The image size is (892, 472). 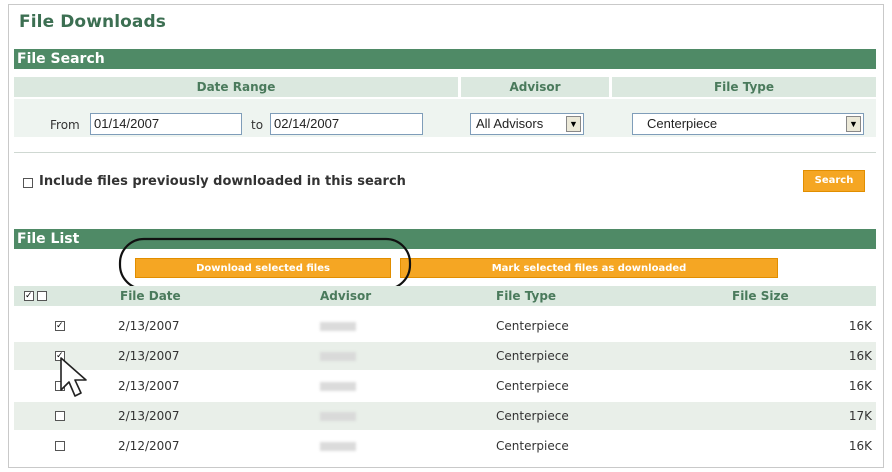 What do you see at coordinates (28, 183) in the screenshot?
I see `include-downloaded-checkbox` at bounding box center [28, 183].